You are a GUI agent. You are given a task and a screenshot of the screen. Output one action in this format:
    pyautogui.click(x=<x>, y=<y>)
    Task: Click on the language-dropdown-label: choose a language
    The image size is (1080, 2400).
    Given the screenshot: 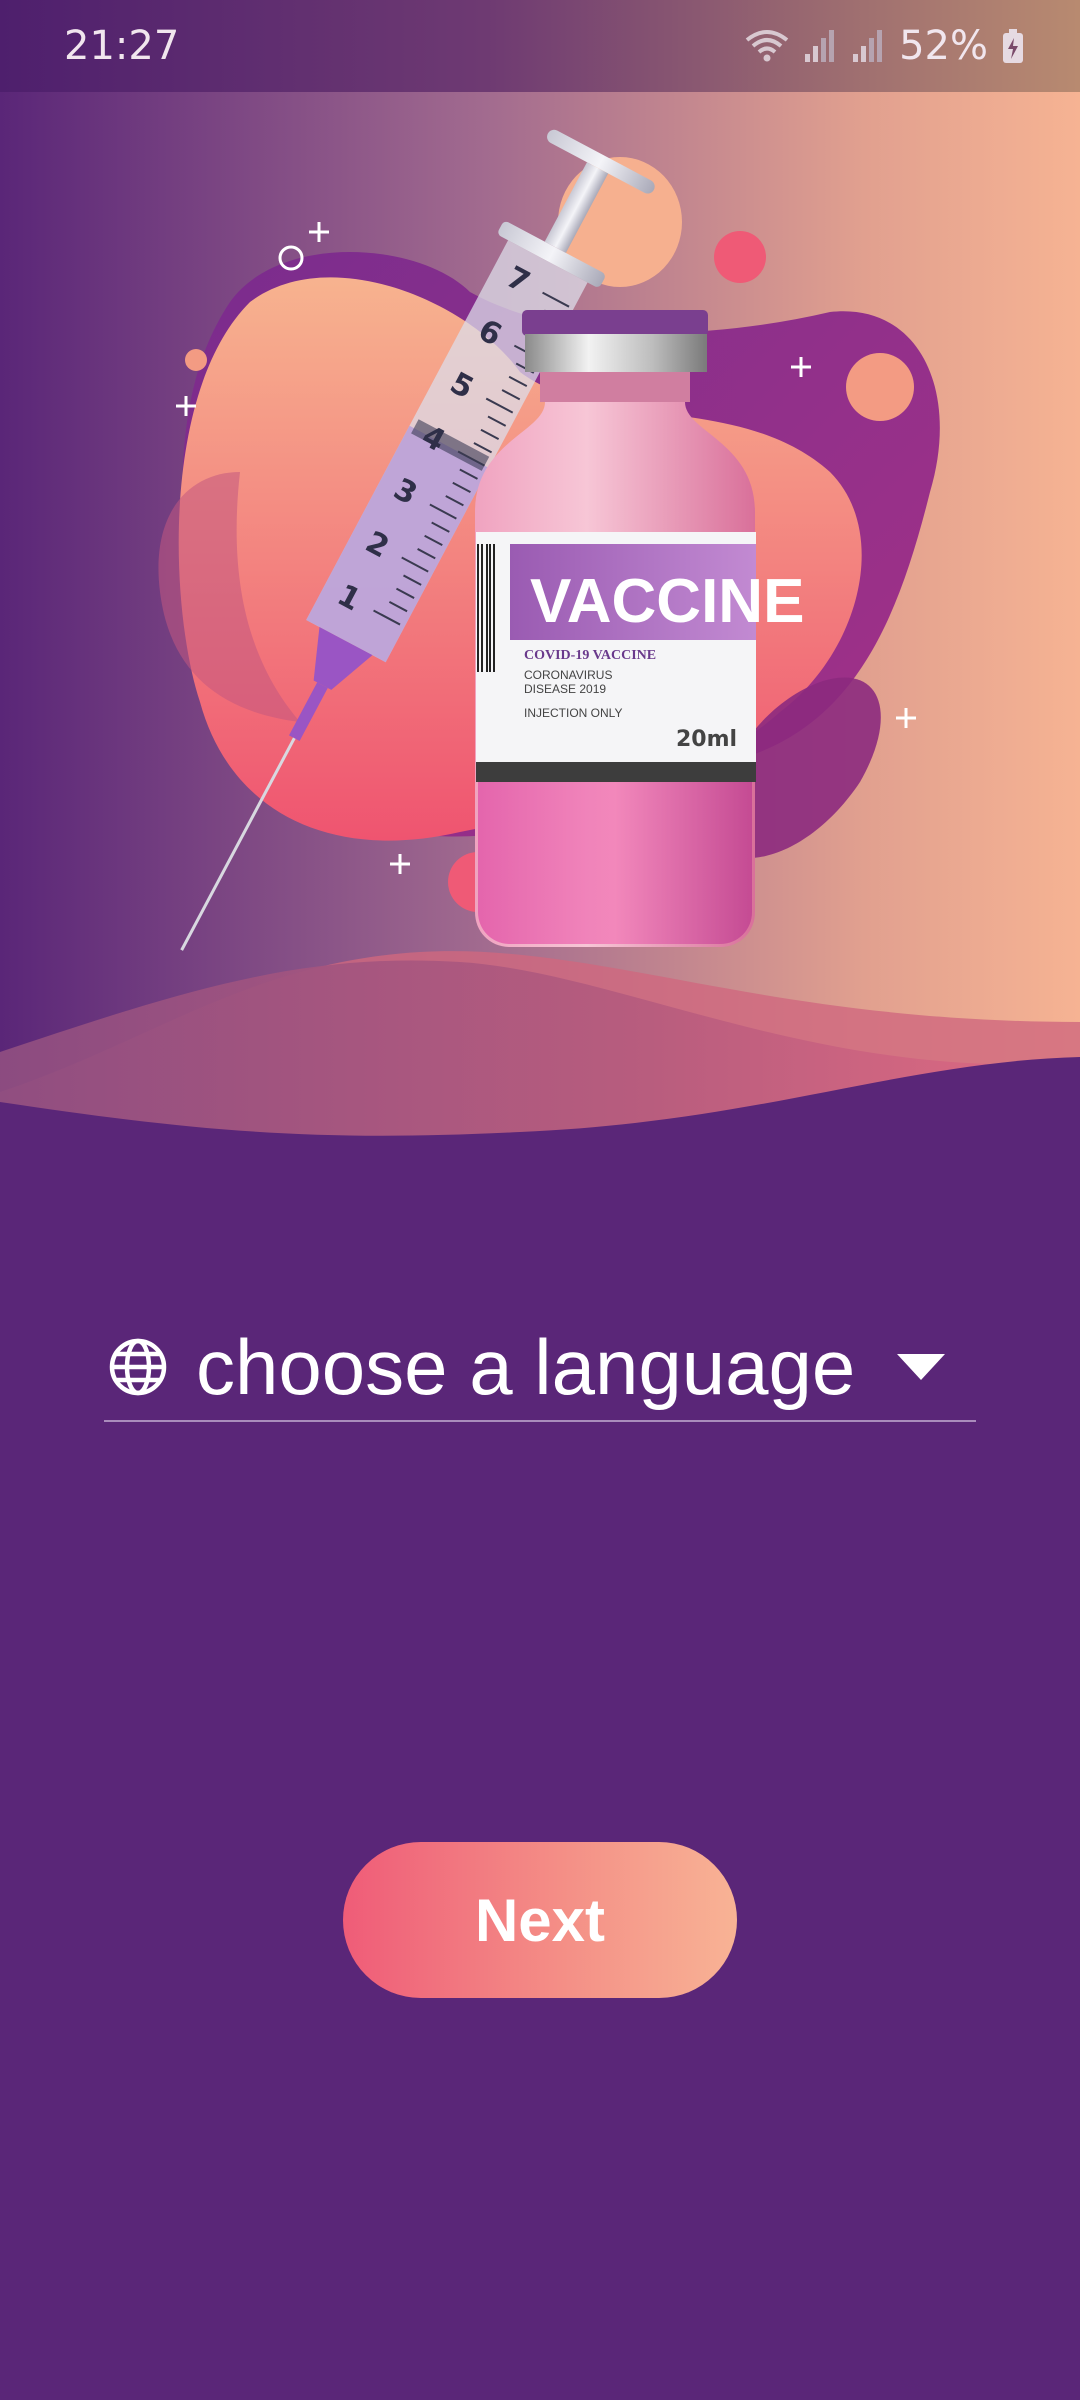 What is the action you would take?
    pyautogui.click(x=526, y=1367)
    